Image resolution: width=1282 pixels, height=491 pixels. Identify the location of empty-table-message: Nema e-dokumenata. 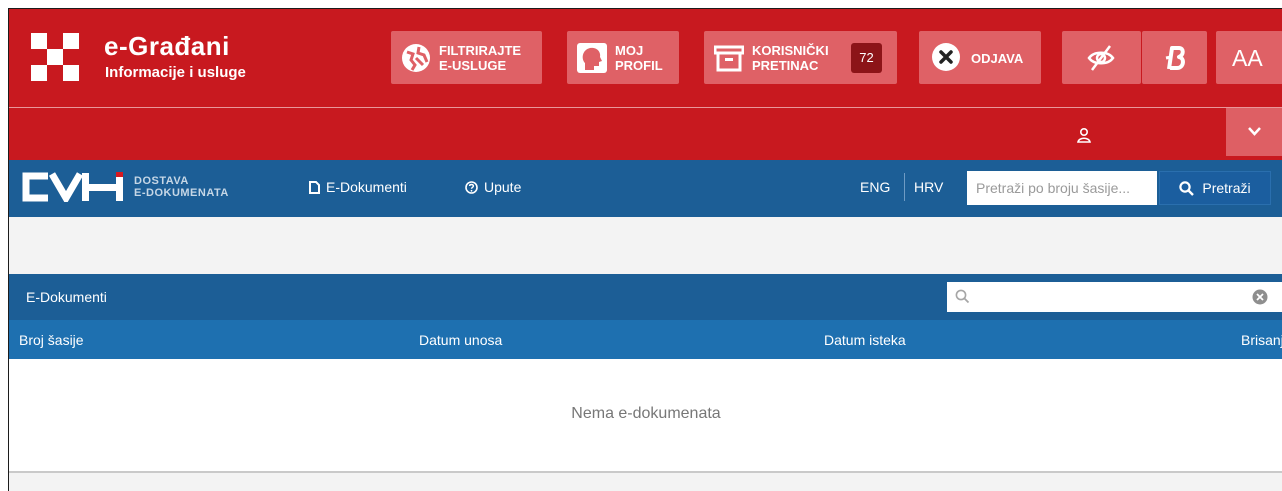
(646, 413).